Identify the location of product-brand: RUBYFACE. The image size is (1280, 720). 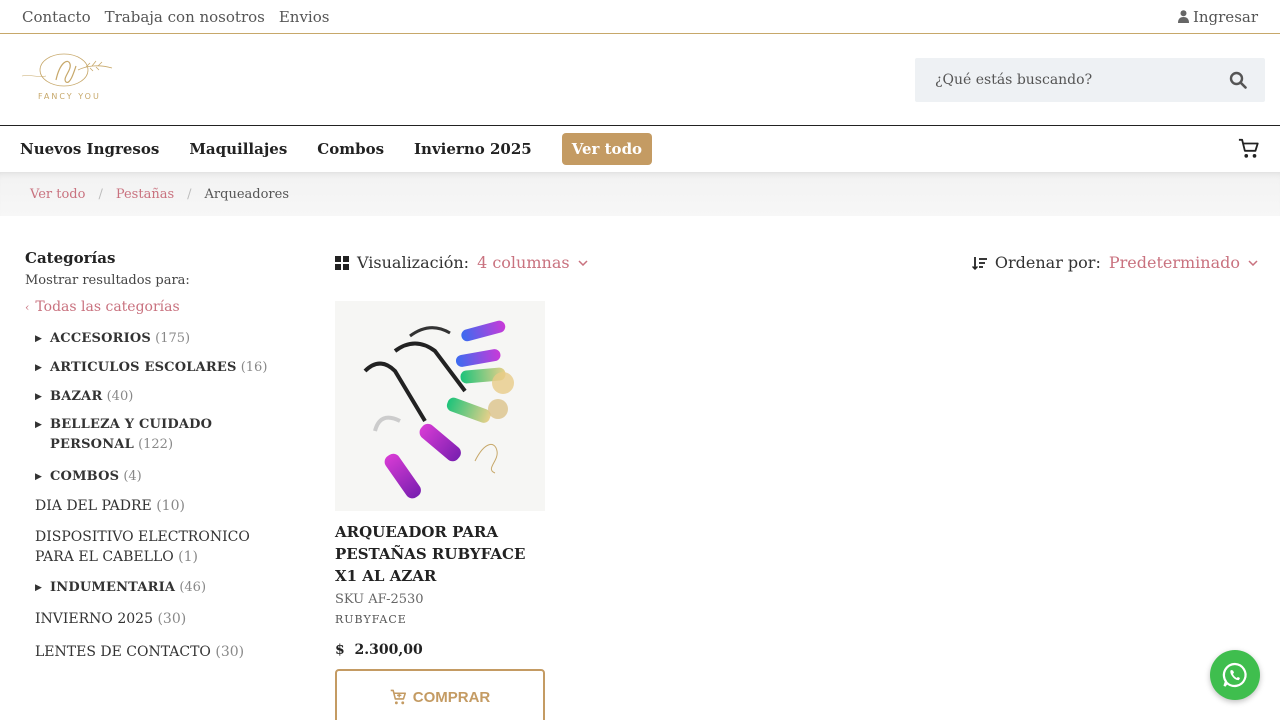
(371, 619).